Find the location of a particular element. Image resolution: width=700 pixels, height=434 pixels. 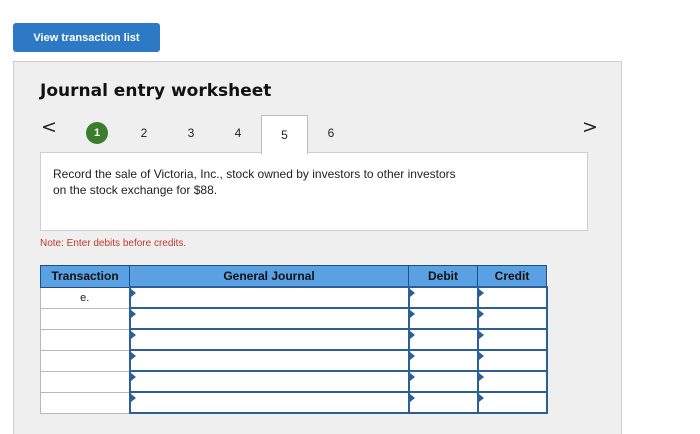

step-4-tab: 4 is located at coordinates (238, 133).